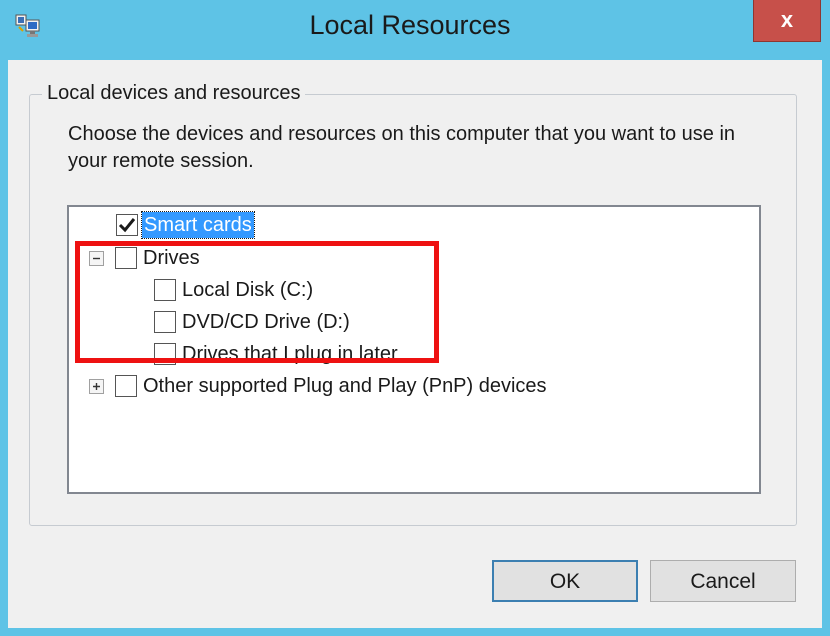 Image resolution: width=830 pixels, height=636 pixels. I want to click on smart-cards-label: Smart cards, so click(198, 225).